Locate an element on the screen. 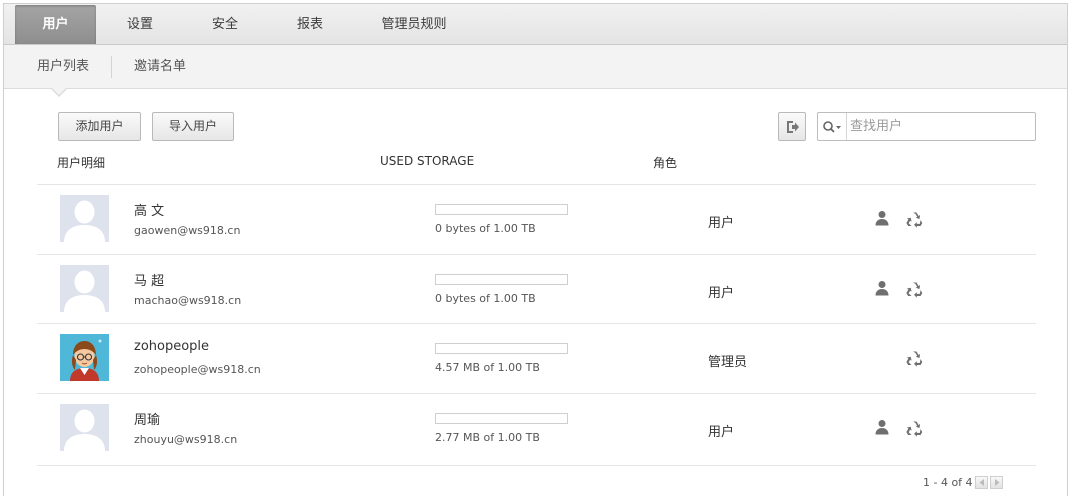 This screenshot has height=496, width=1071. search-icon is located at coordinates (832, 126).